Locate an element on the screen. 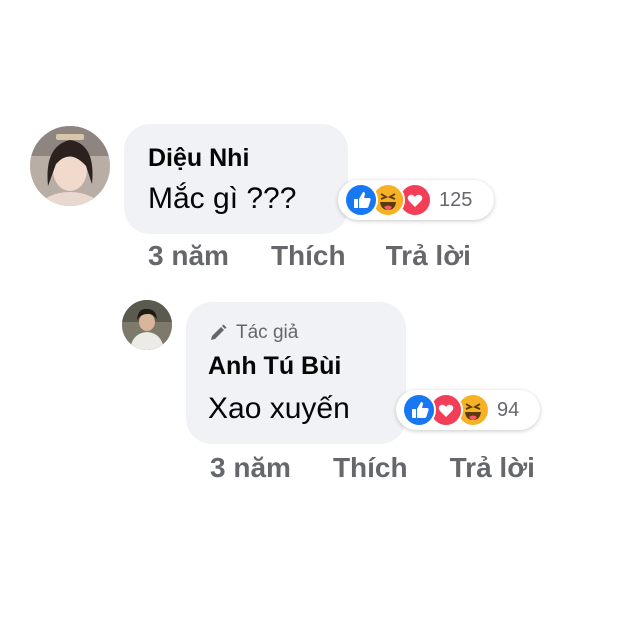 The width and height of the screenshot is (620, 620). reactions-summary: 125 is located at coordinates (416, 200).